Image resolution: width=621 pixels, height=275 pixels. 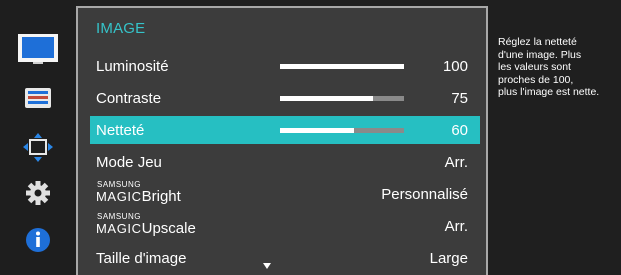 I want to click on gear-icon, so click(x=38, y=193).